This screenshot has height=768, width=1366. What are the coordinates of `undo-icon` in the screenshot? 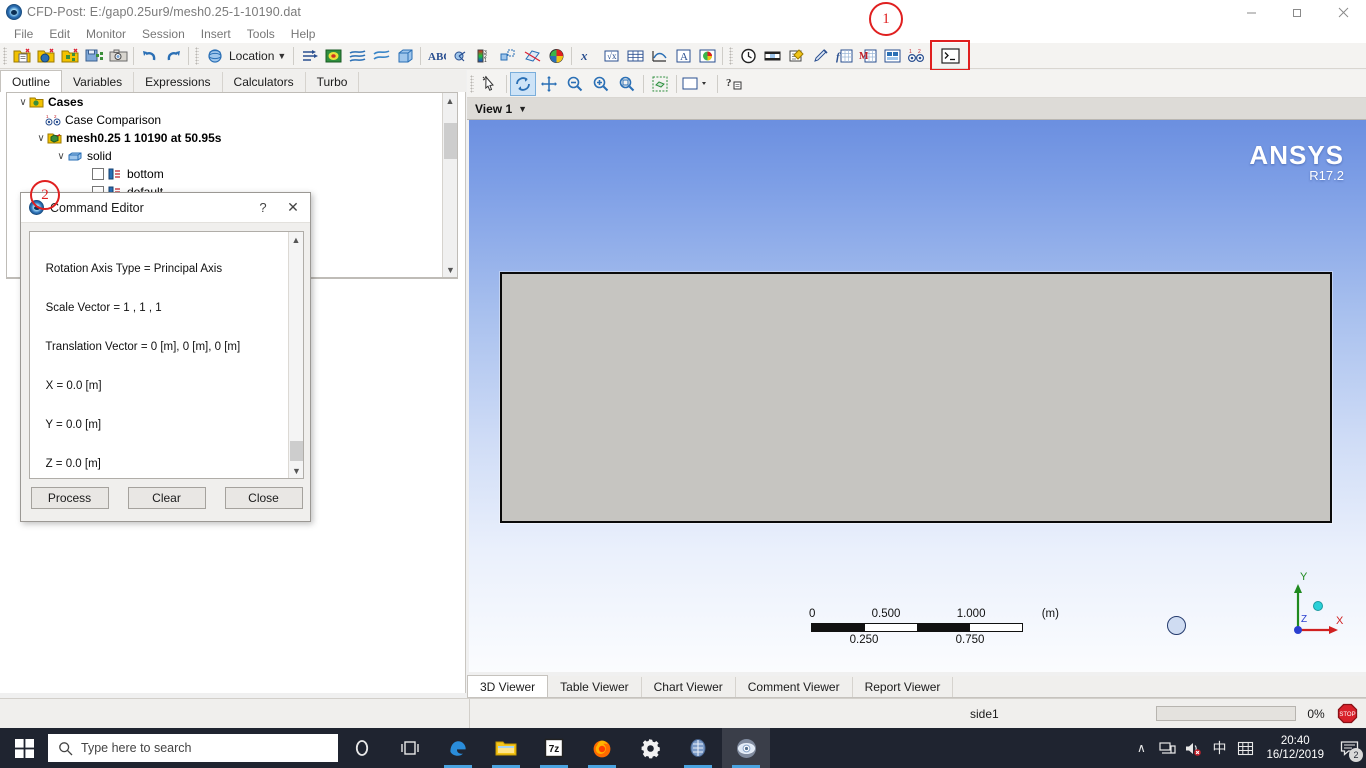 It's located at (149, 56).